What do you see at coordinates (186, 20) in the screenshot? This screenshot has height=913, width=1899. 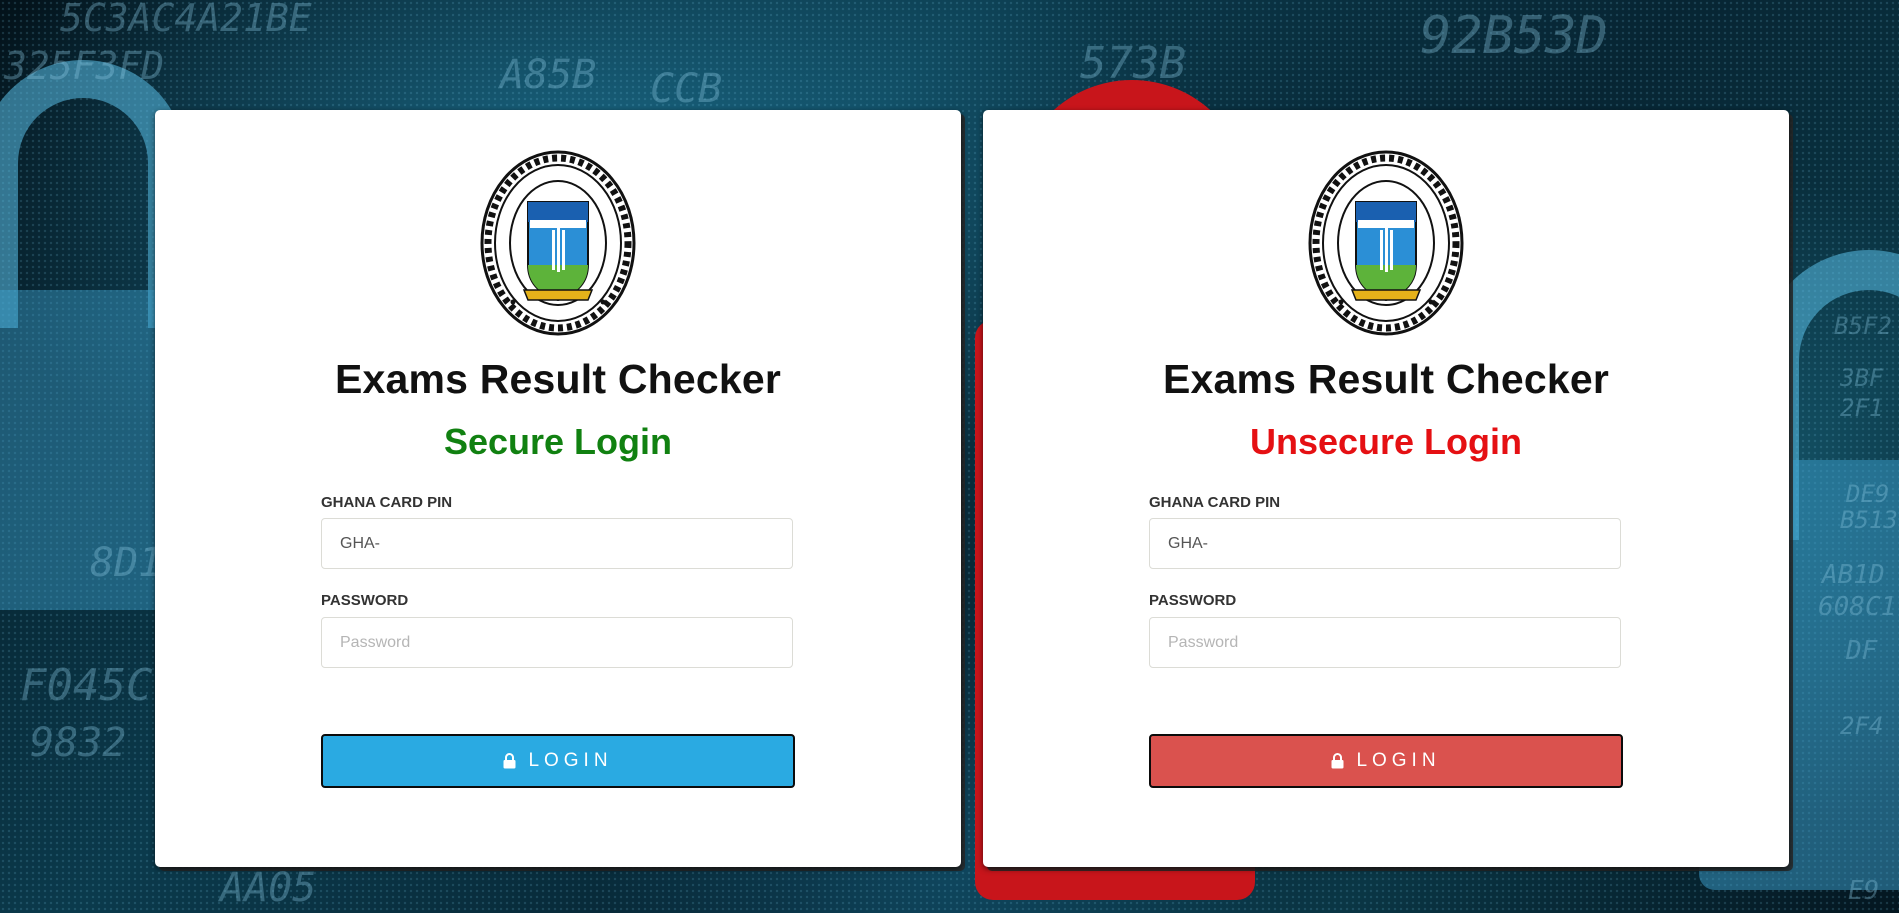 I see `background-hex-text: 5C3AC4A21BE` at bounding box center [186, 20].